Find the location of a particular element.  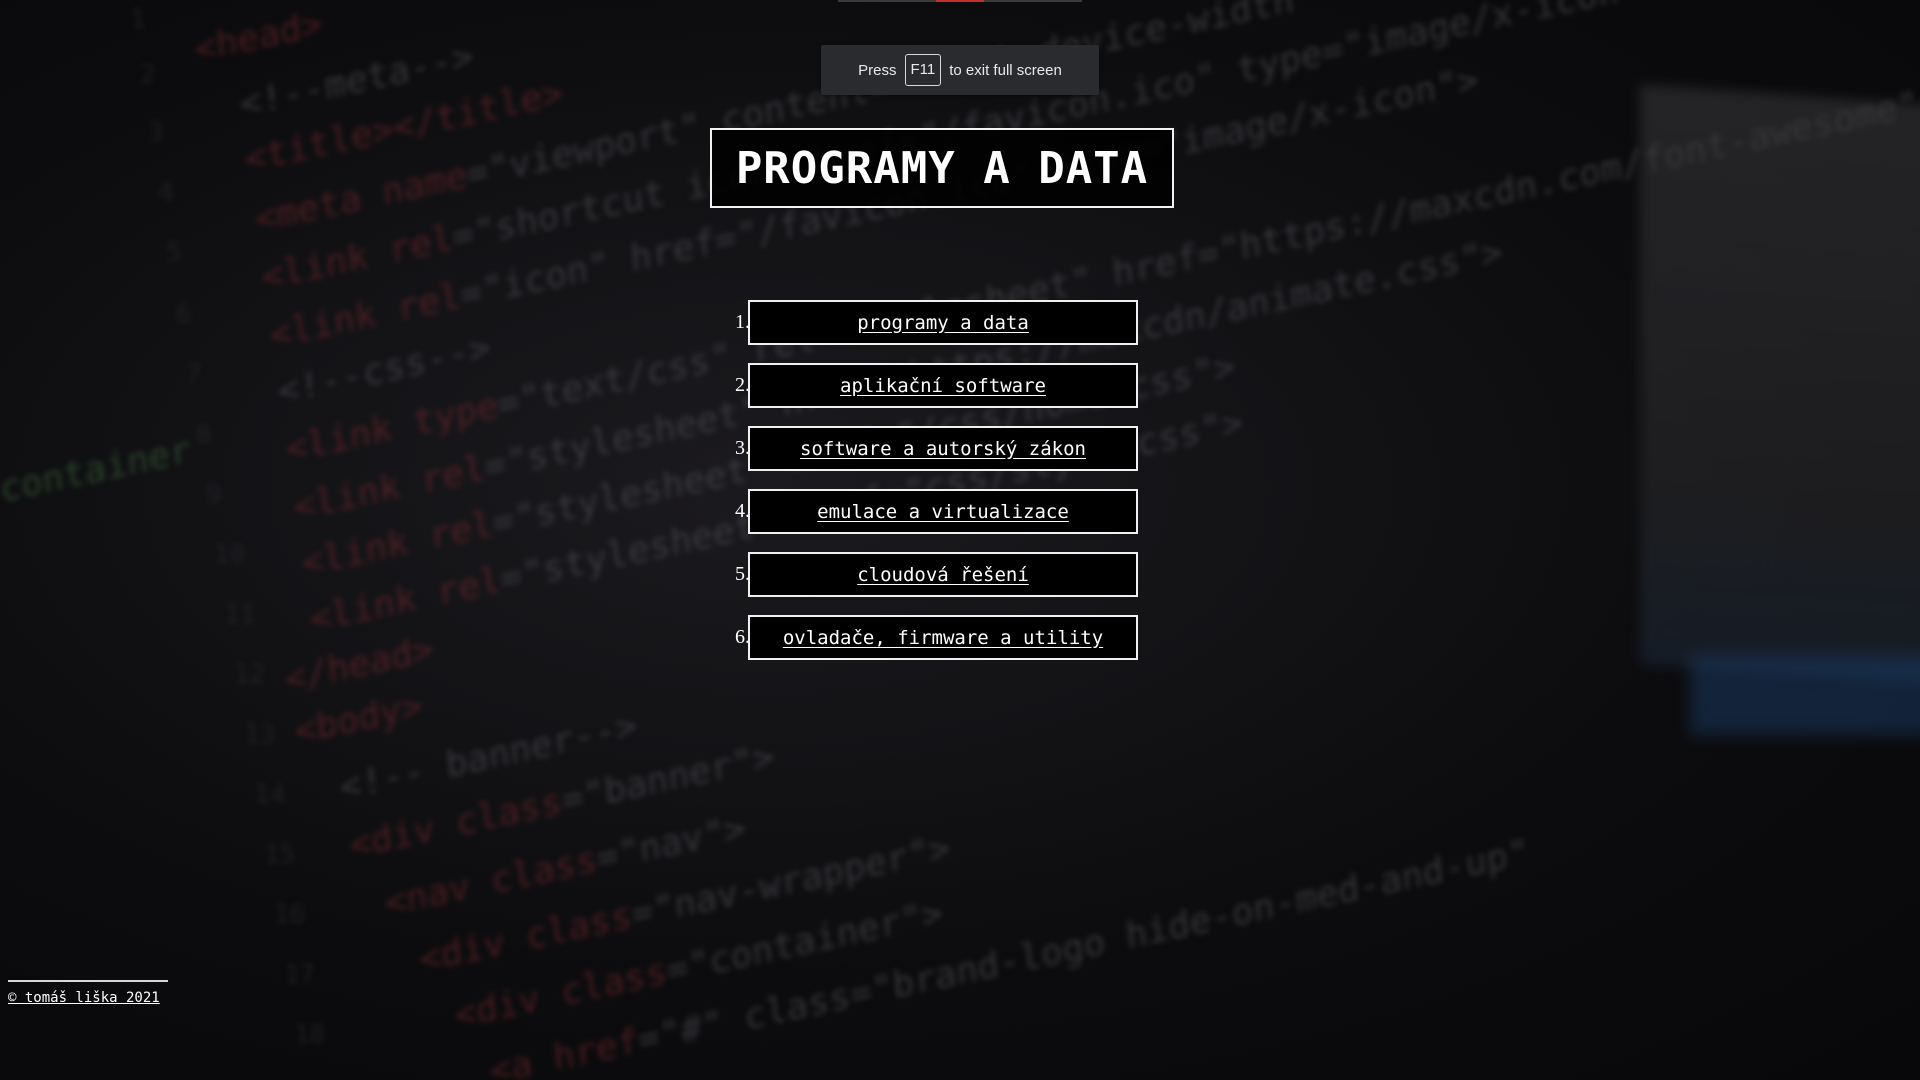

list-item: 2. aplikační software is located at coordinates (930, 385).